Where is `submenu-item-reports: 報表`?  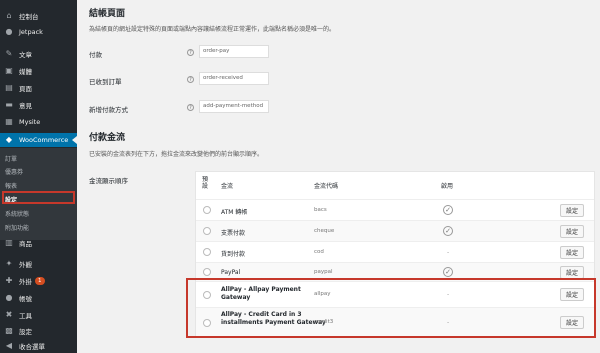 submenu-item-reports: 報表 is located at coordinates (11, 185).